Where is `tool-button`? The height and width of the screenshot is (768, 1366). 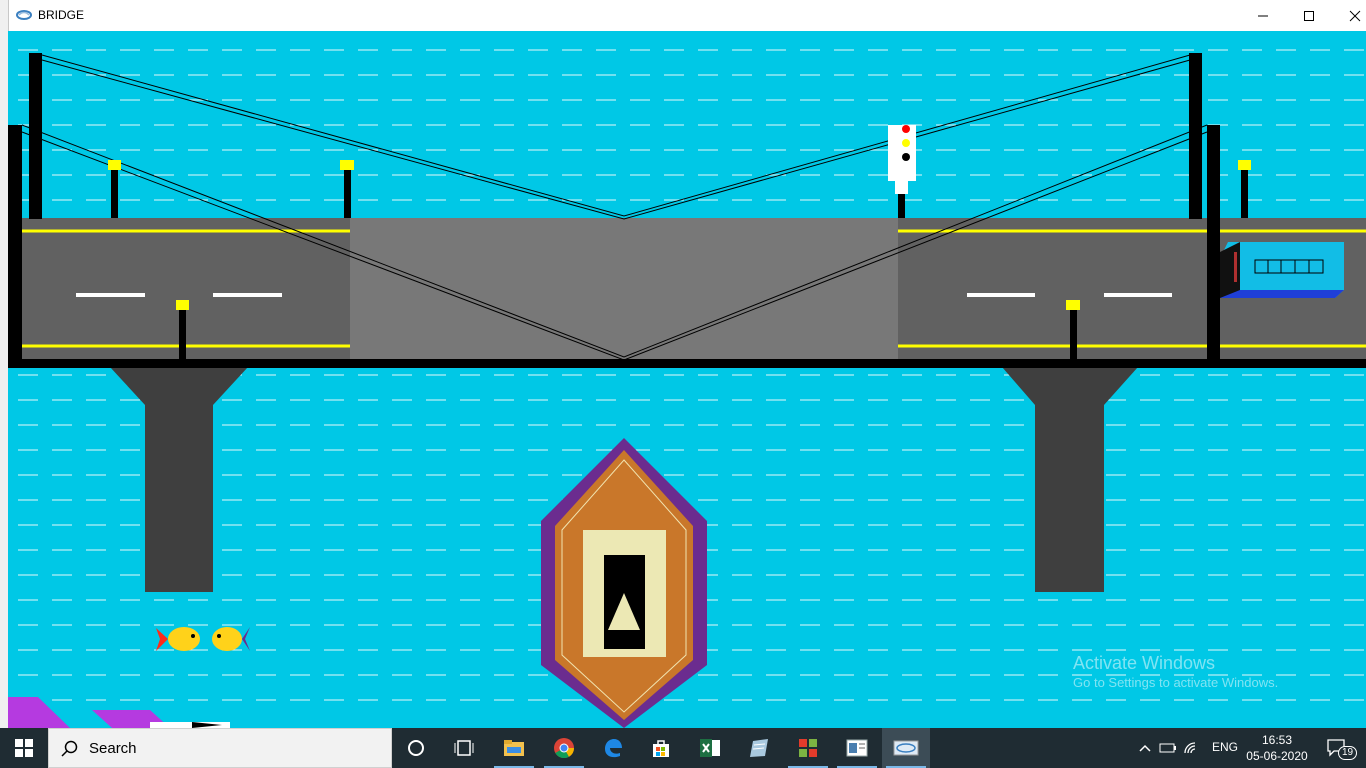 tool-button is located at coordinates (857, 748).